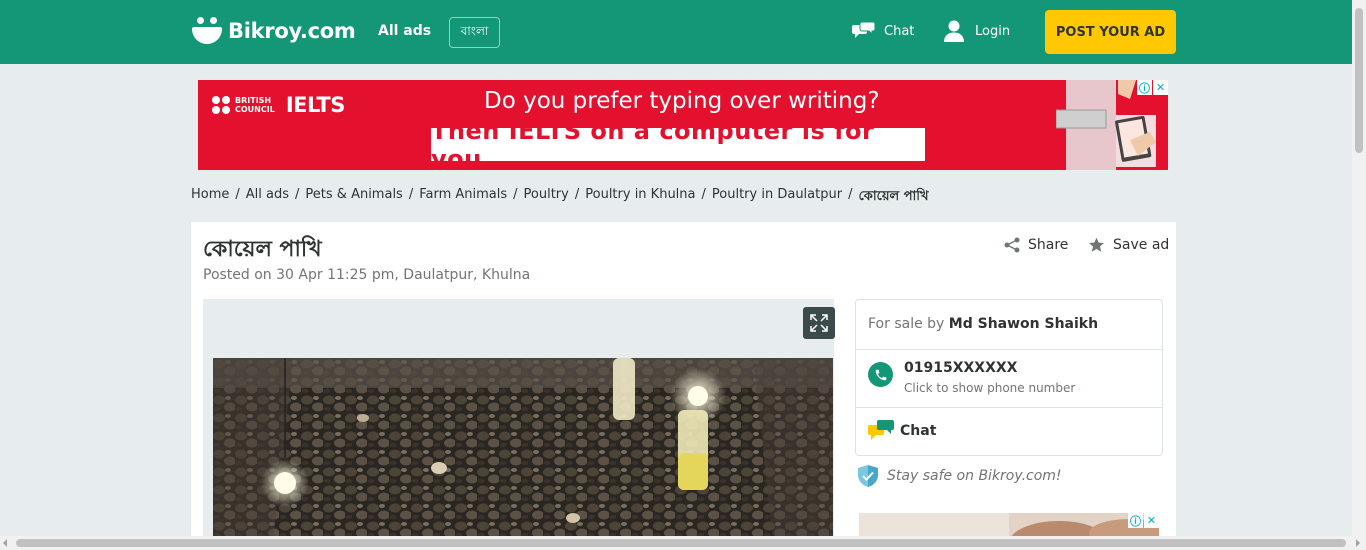 The width and height of the screenshot is (1366, 550). What do you see at coordinates (1359, 268) in the screenshot?
I see `vertical-scrollbar` at bounding box center [1359, 268].